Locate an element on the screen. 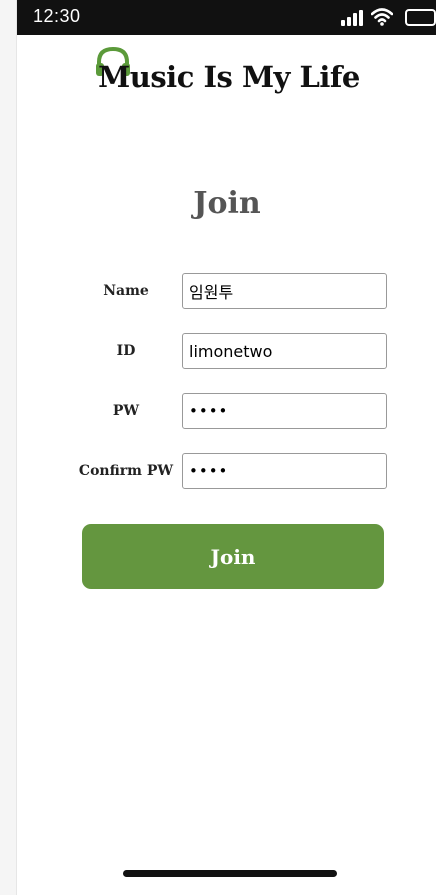  name-label: Name is located at coordinates (126, 291).